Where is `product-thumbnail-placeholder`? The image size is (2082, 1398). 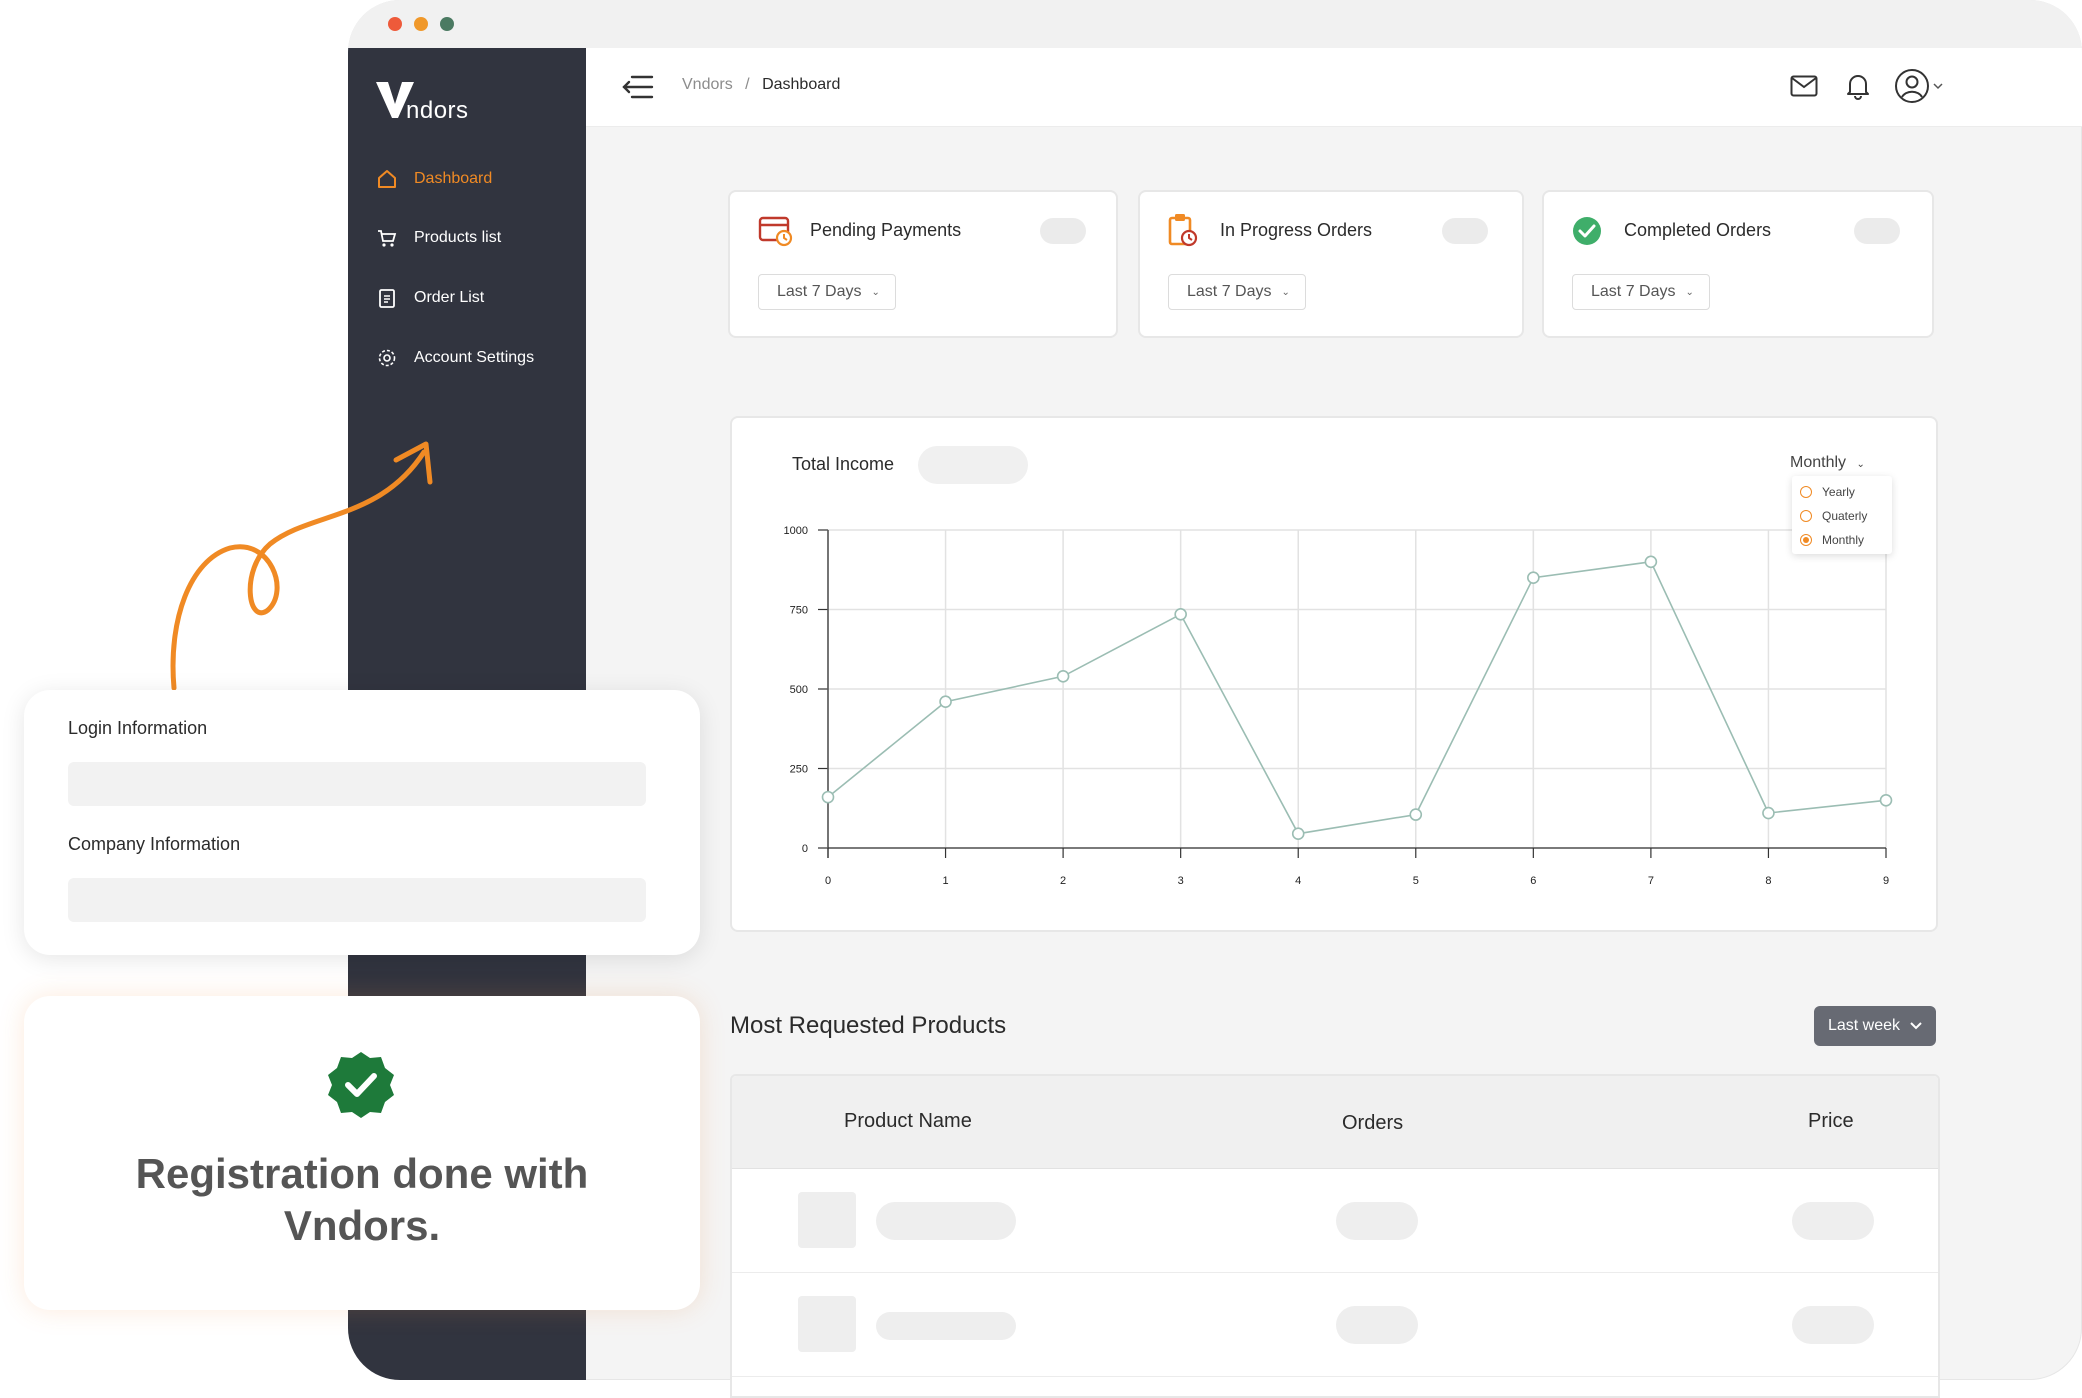 product-thumbnail-placeholder is located at coordinates (827, 1324).